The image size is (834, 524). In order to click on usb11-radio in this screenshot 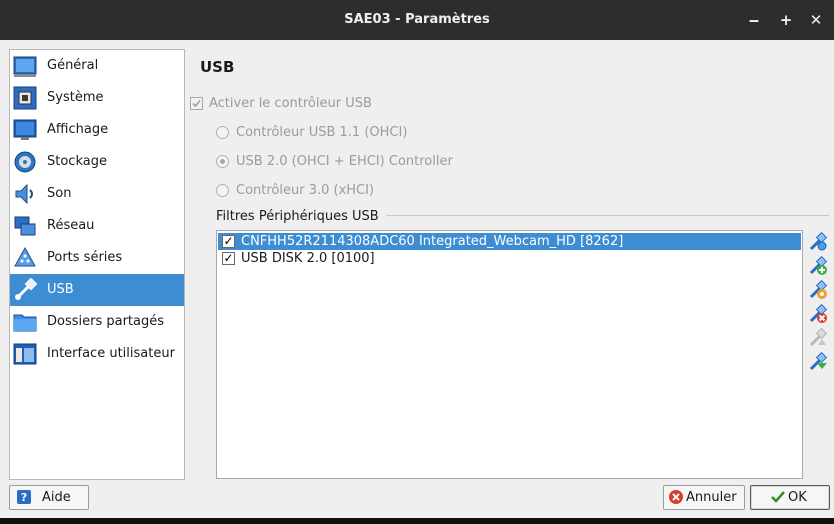, I will do `click(222, 132)`.